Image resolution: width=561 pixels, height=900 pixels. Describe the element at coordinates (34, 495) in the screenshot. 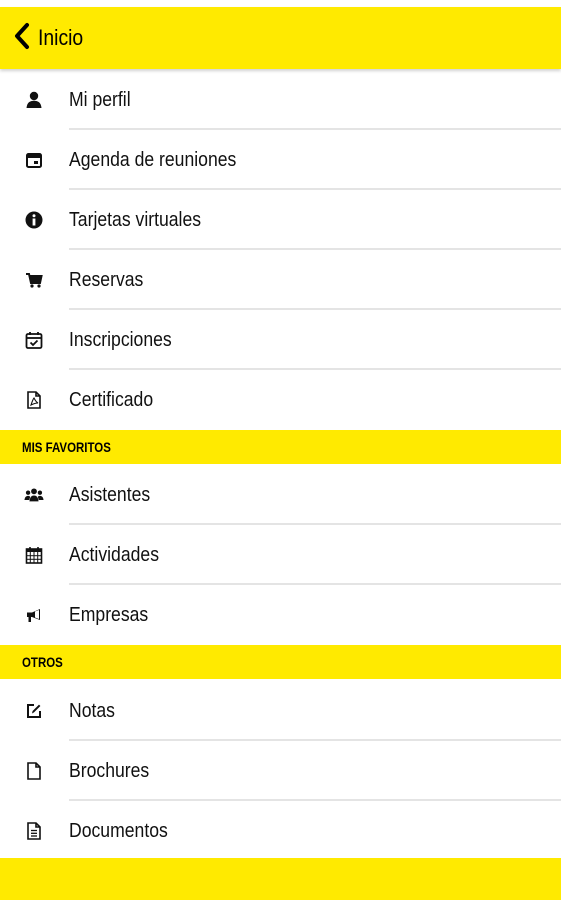

I see `users-icon` at that location.